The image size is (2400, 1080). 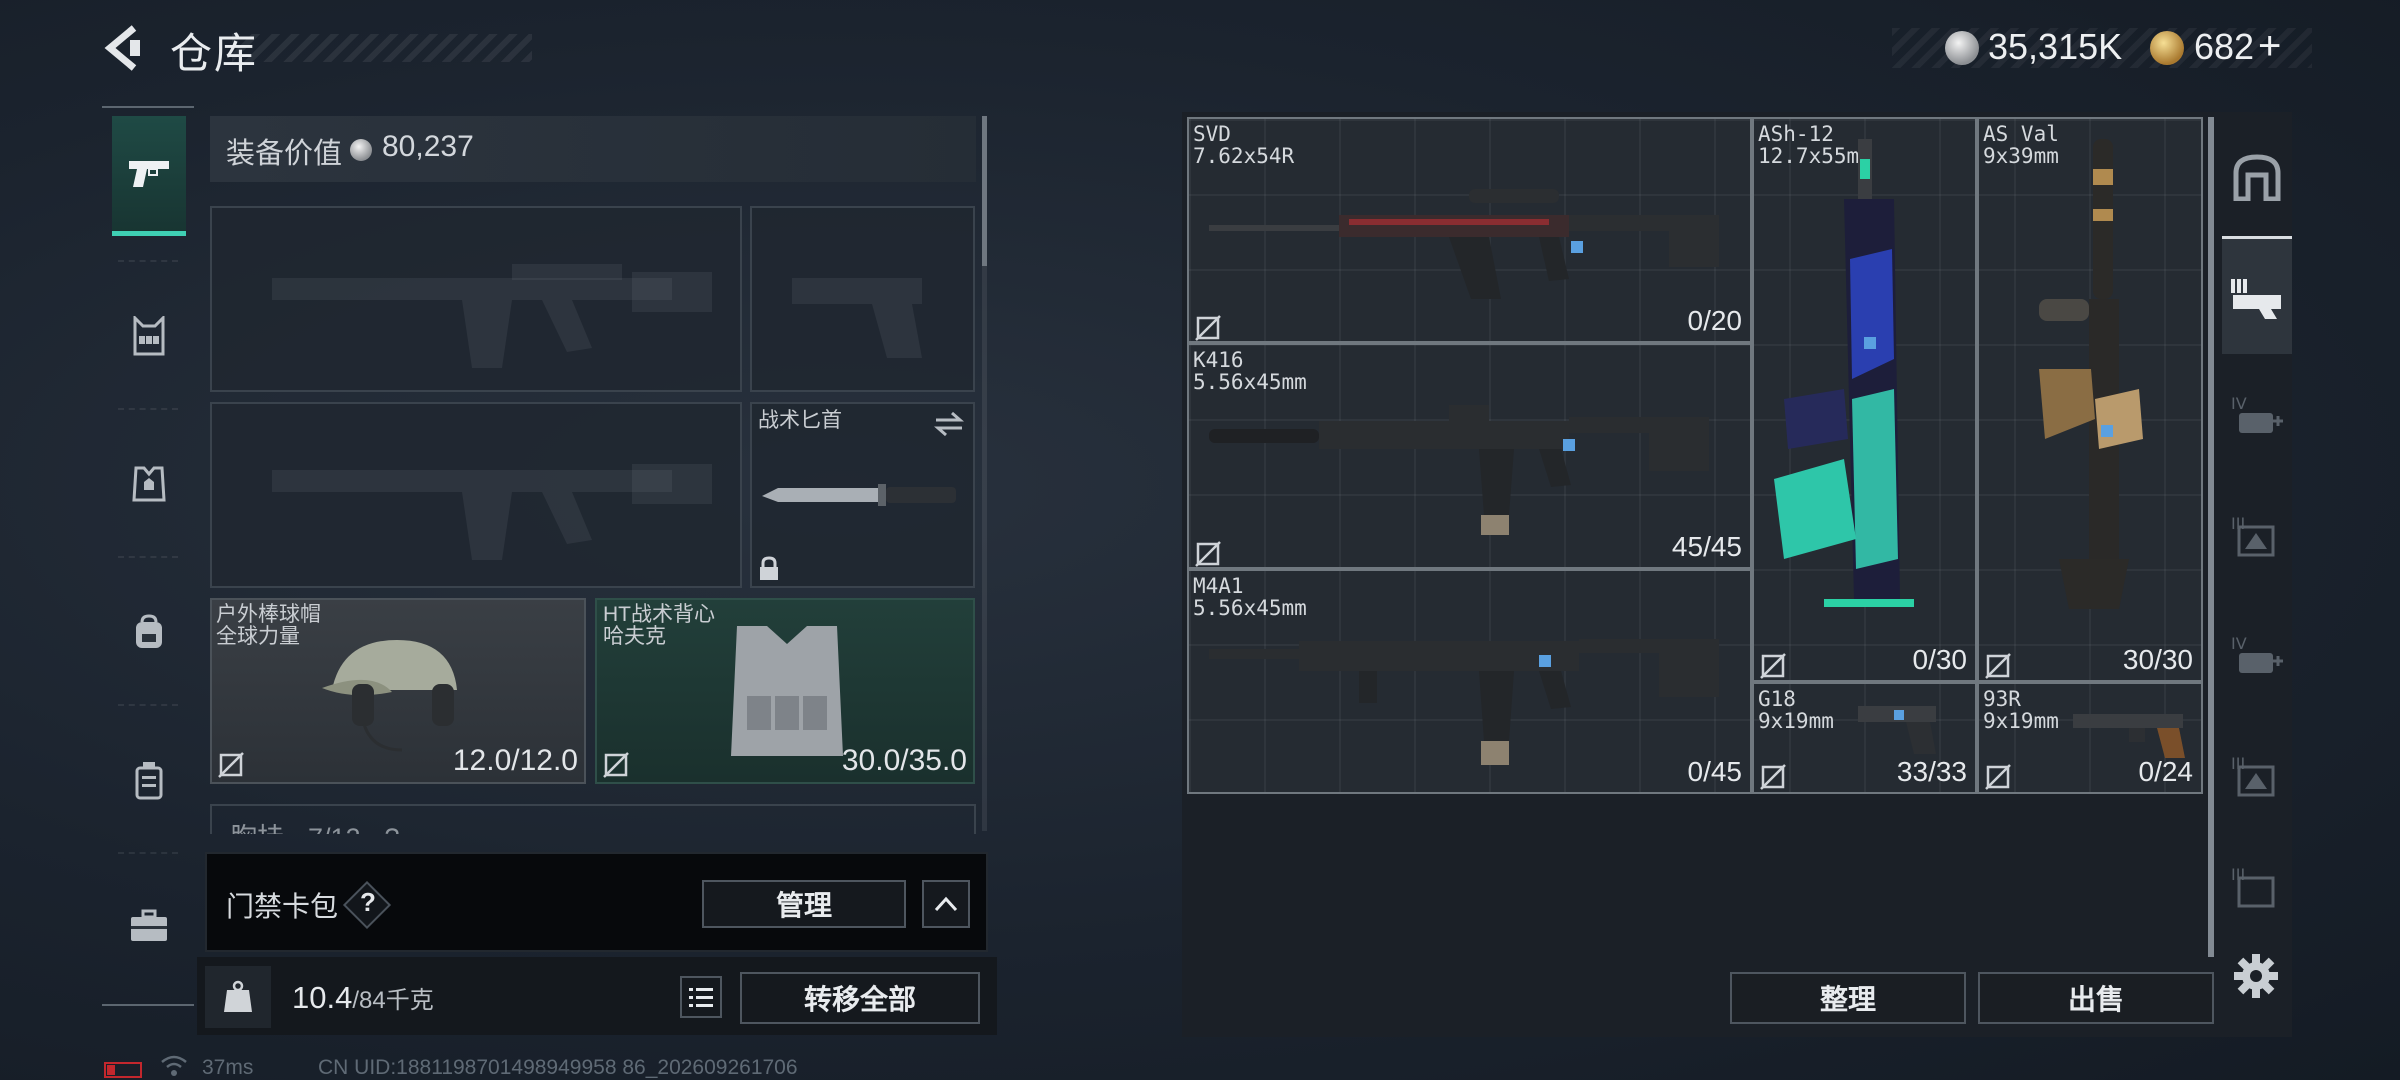 I want to click on list-view-button, so click(x=701, y=997).